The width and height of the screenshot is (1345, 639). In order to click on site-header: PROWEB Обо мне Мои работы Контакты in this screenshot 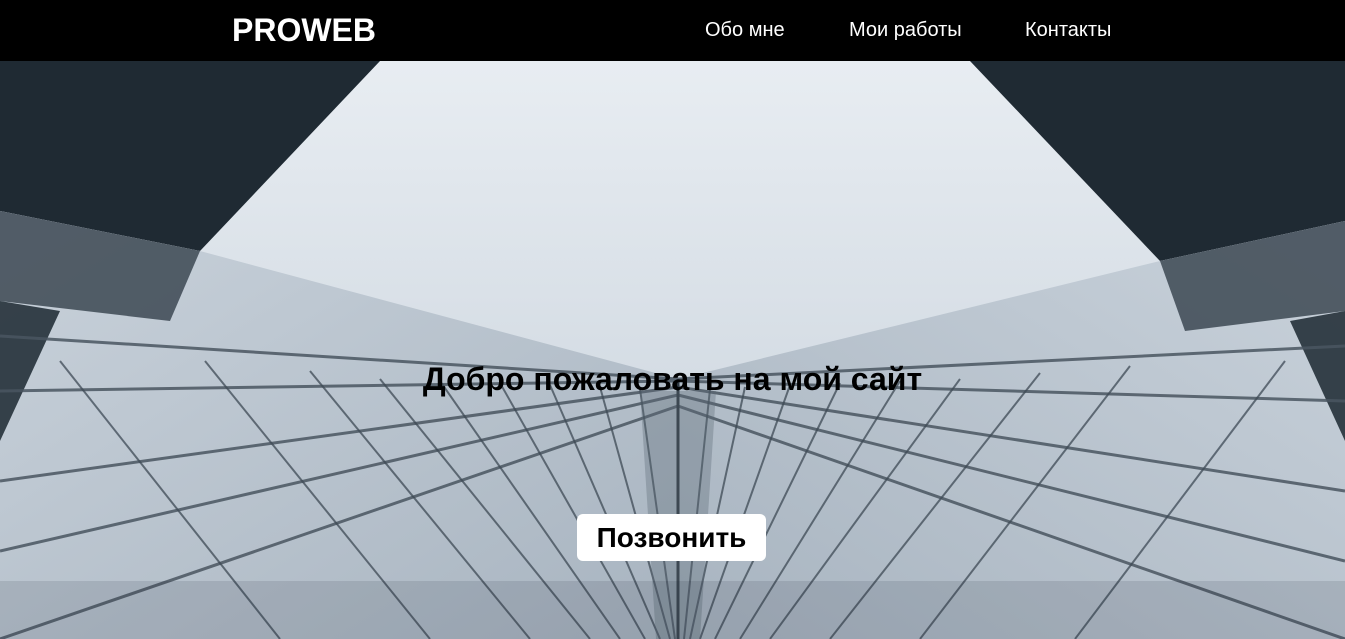, I will do `click(672, 30)`.